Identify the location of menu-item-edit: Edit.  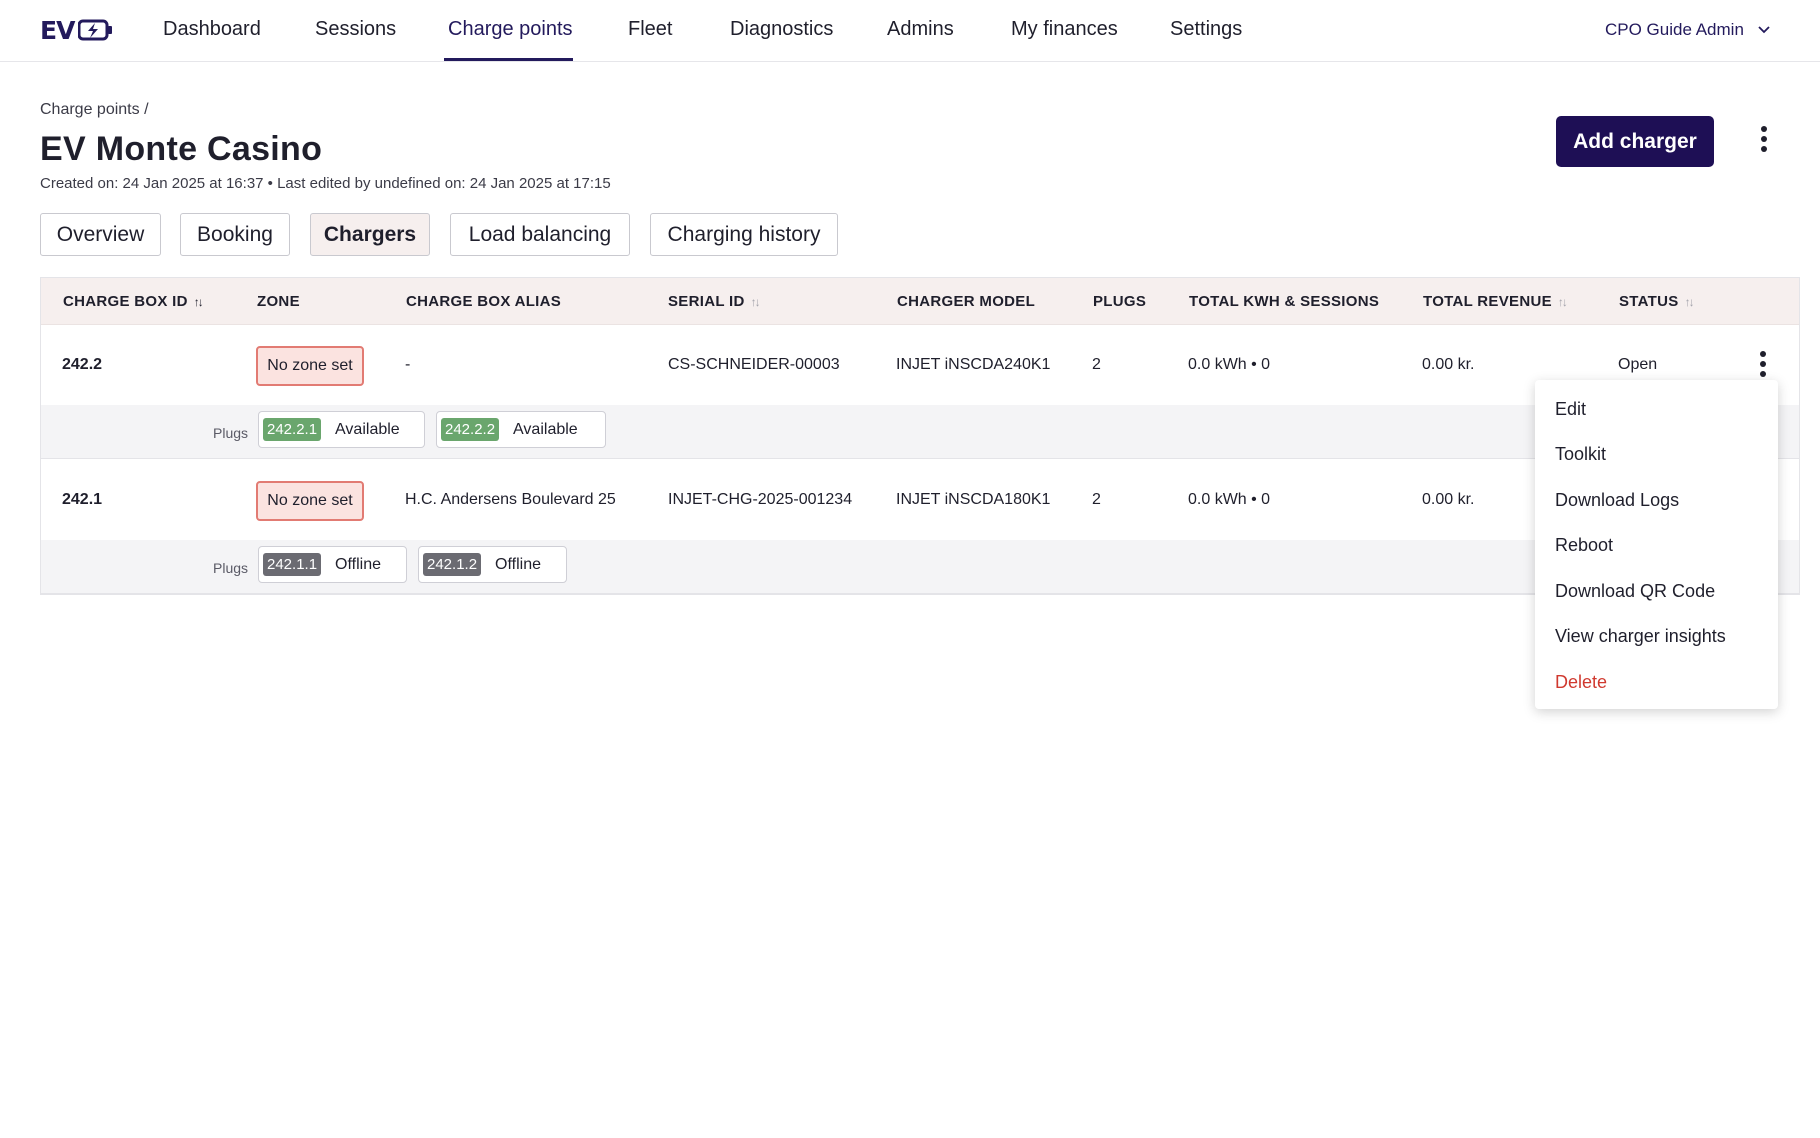
(1570, 409).